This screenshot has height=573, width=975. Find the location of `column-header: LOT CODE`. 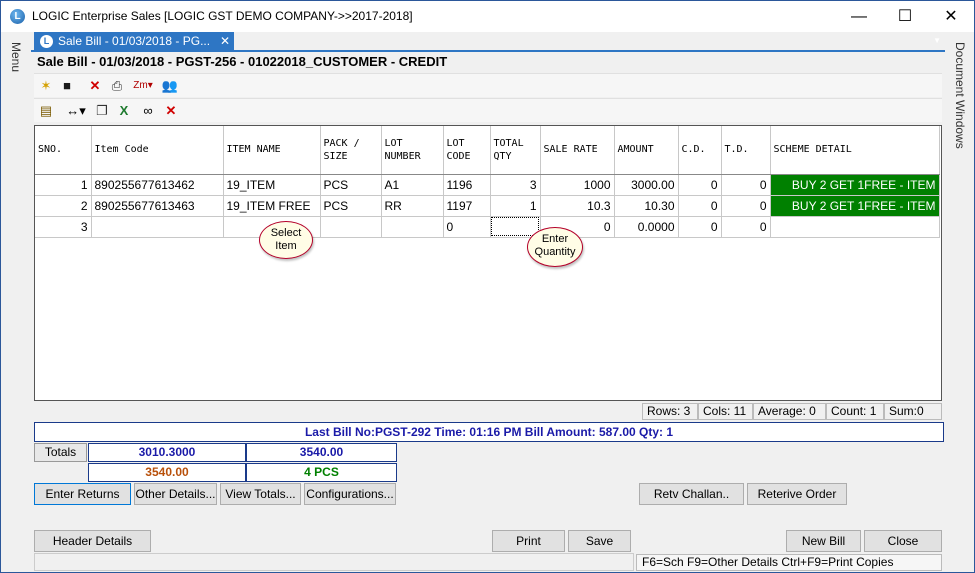

column-header: LOT CODE is located at coordinates (467, 150).